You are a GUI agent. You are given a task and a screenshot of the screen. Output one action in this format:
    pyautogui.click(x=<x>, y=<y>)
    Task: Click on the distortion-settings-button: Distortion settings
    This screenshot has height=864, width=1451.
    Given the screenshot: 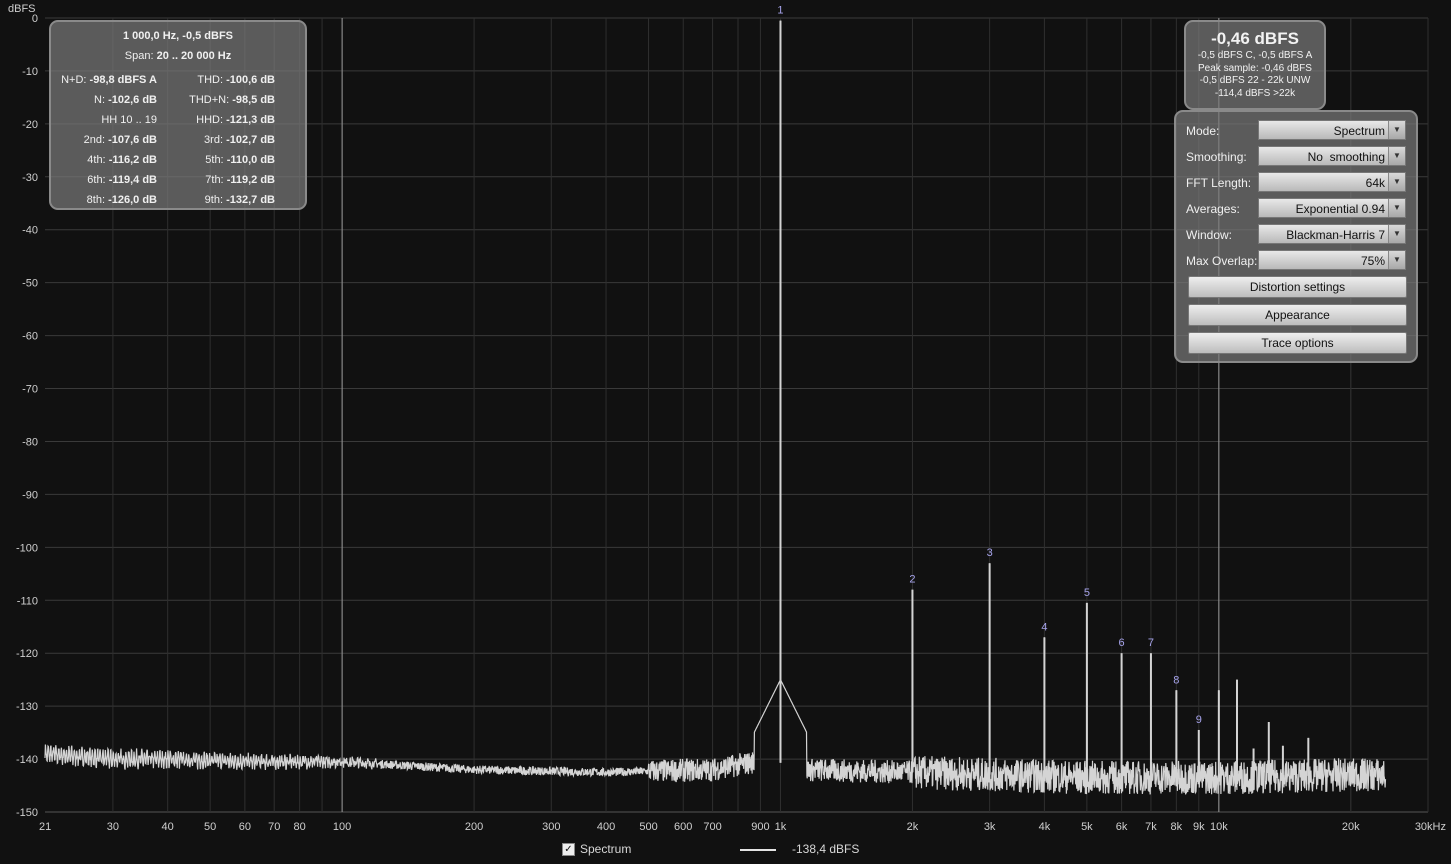 What is the action you would take?
    pyautogui.click(x=1297, y=287)
    